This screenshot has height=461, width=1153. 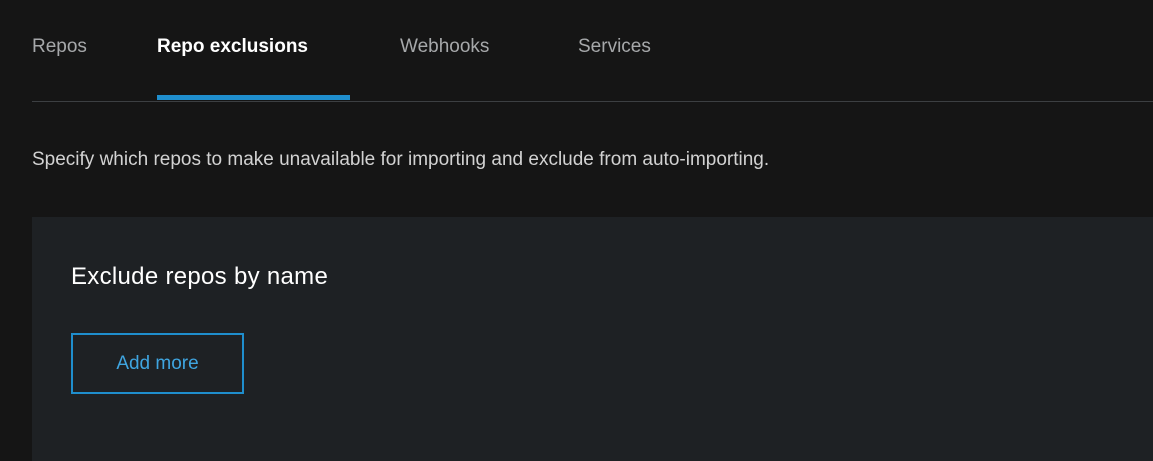 What do you see at coordinates (614, 47) in the screenshot?
I see `tab-services: Services` at bounding box center [614, 47].